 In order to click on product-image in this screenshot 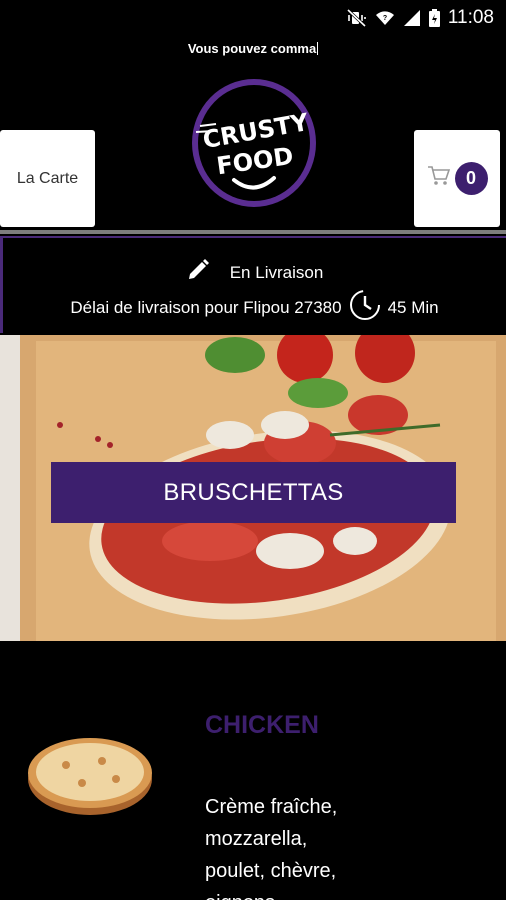, I will do `click(90, 775)`.